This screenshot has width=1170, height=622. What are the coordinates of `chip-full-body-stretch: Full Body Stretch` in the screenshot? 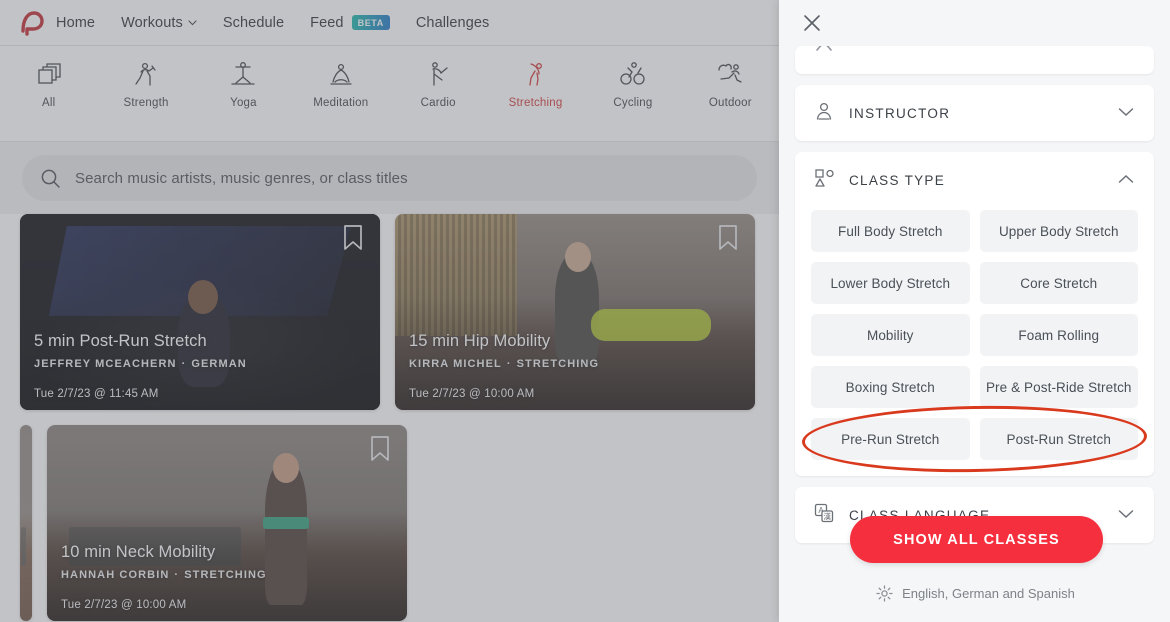 It's located at (890, 231).